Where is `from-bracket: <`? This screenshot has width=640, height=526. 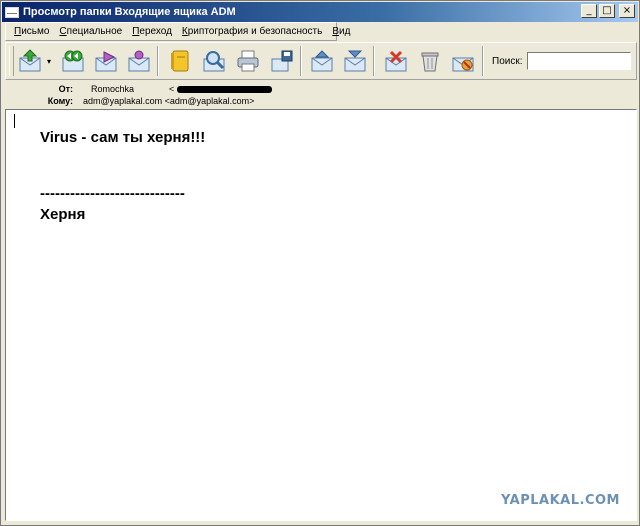
from-bracket: < is located at coordinates (172, 89).